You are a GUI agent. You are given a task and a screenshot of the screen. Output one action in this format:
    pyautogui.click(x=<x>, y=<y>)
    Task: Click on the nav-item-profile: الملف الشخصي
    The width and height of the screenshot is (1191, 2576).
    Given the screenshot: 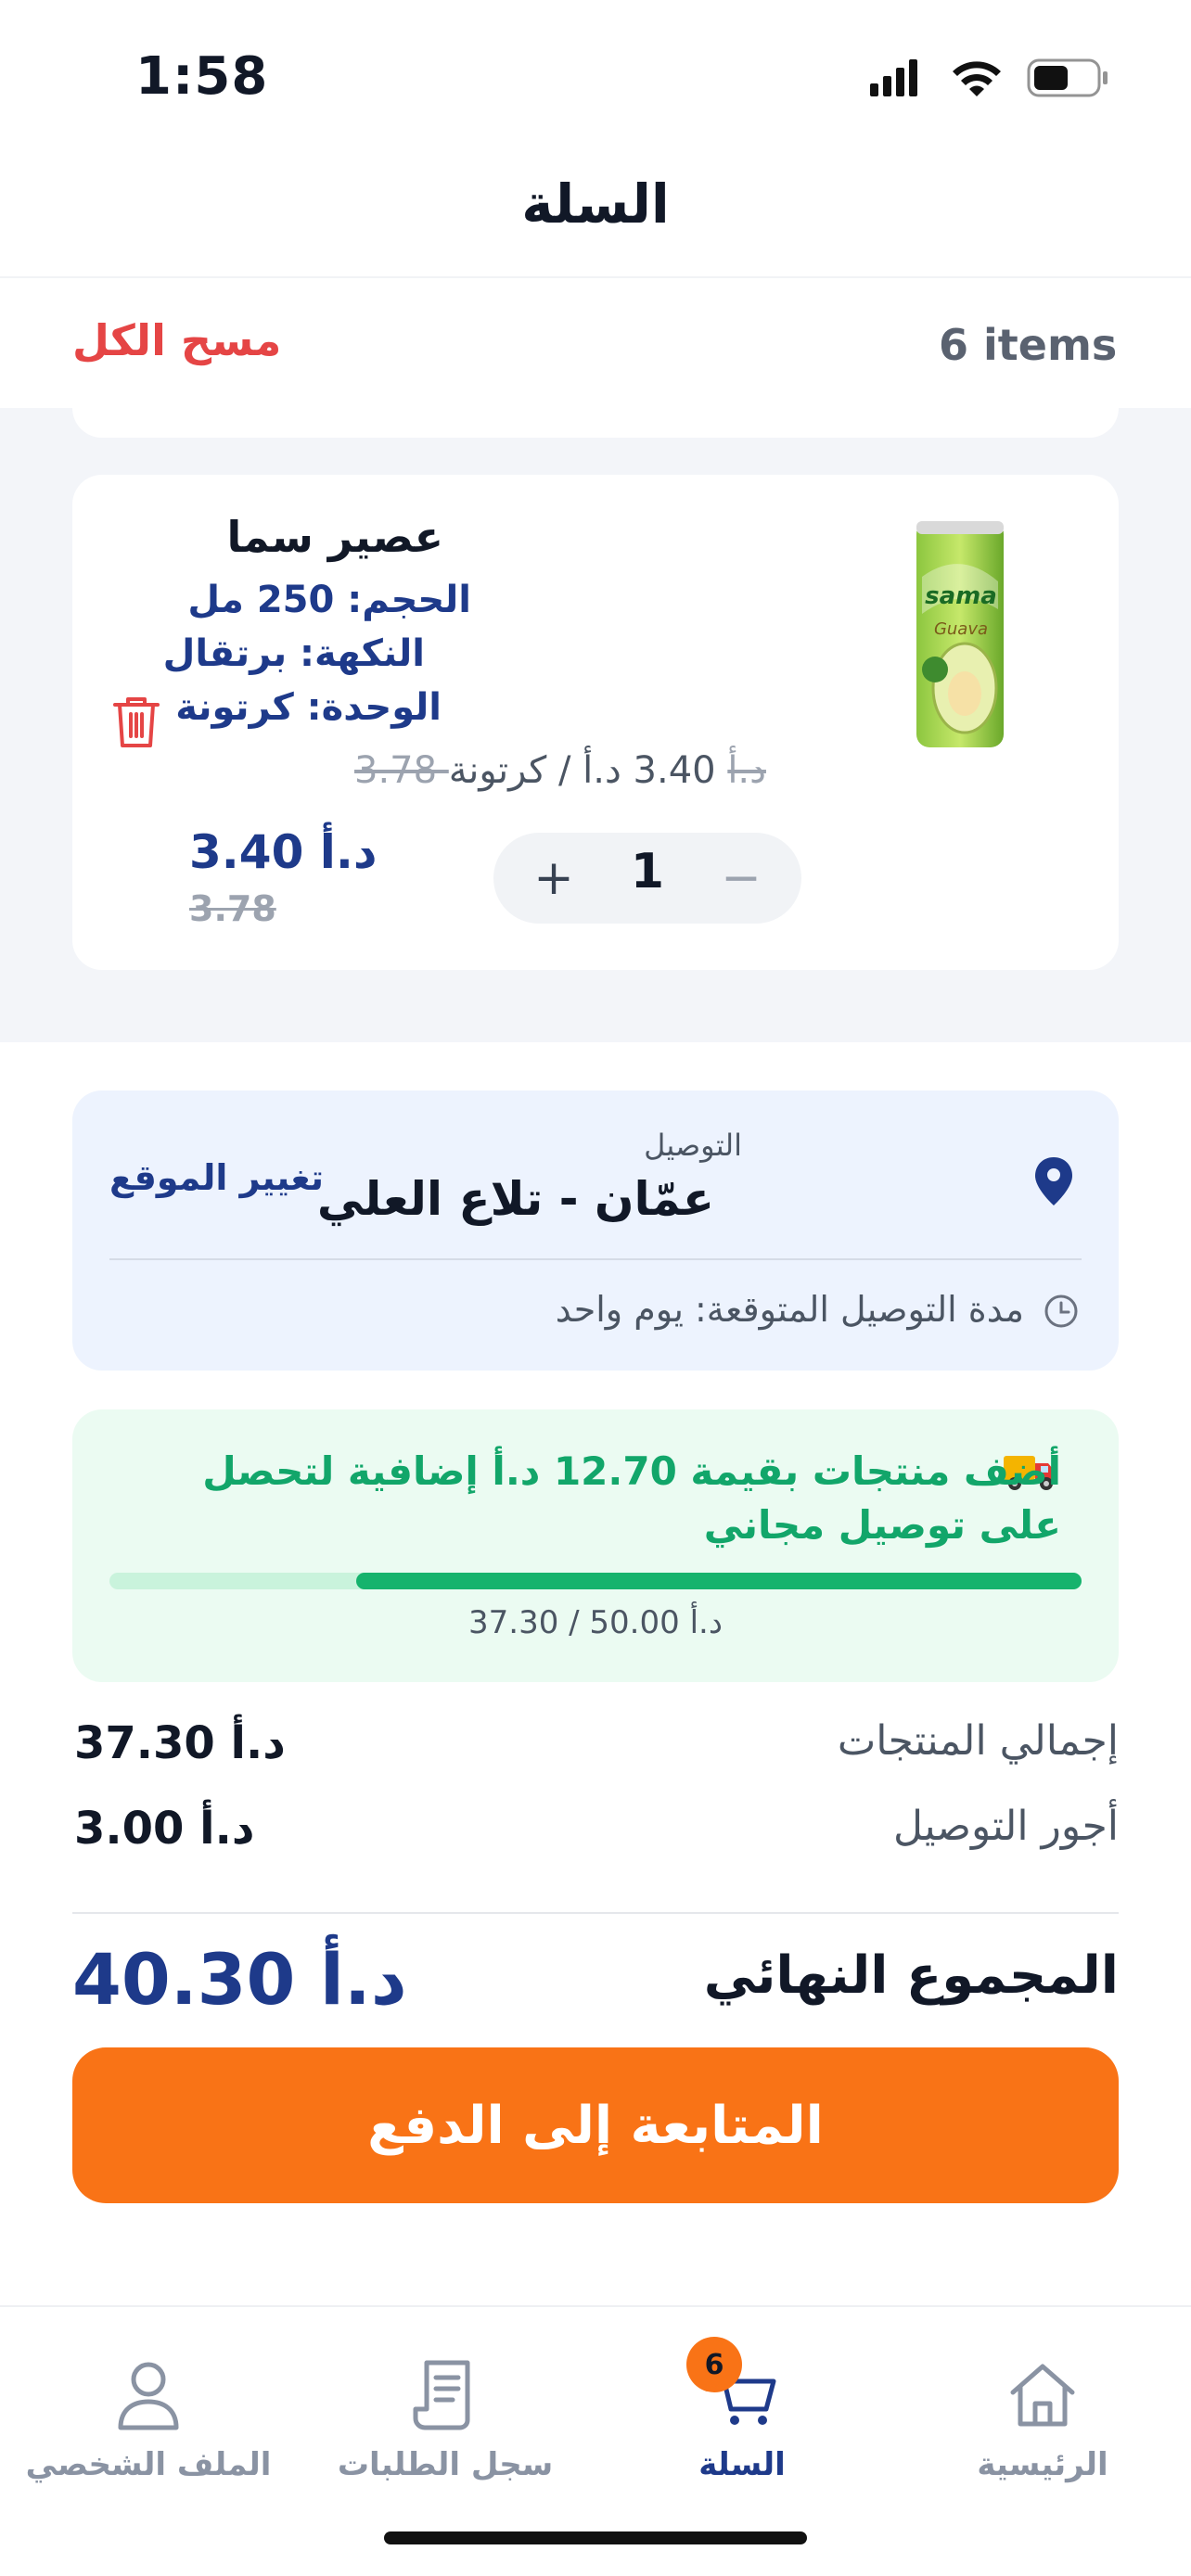 What is the action you would take?
    pyautogui.click(x=148, y=2419)
    